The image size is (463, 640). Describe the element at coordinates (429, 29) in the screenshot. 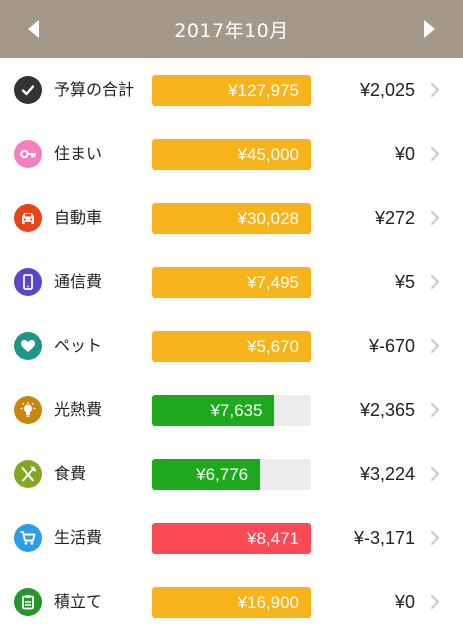

I see `next-month-arrow-icon` at that location.